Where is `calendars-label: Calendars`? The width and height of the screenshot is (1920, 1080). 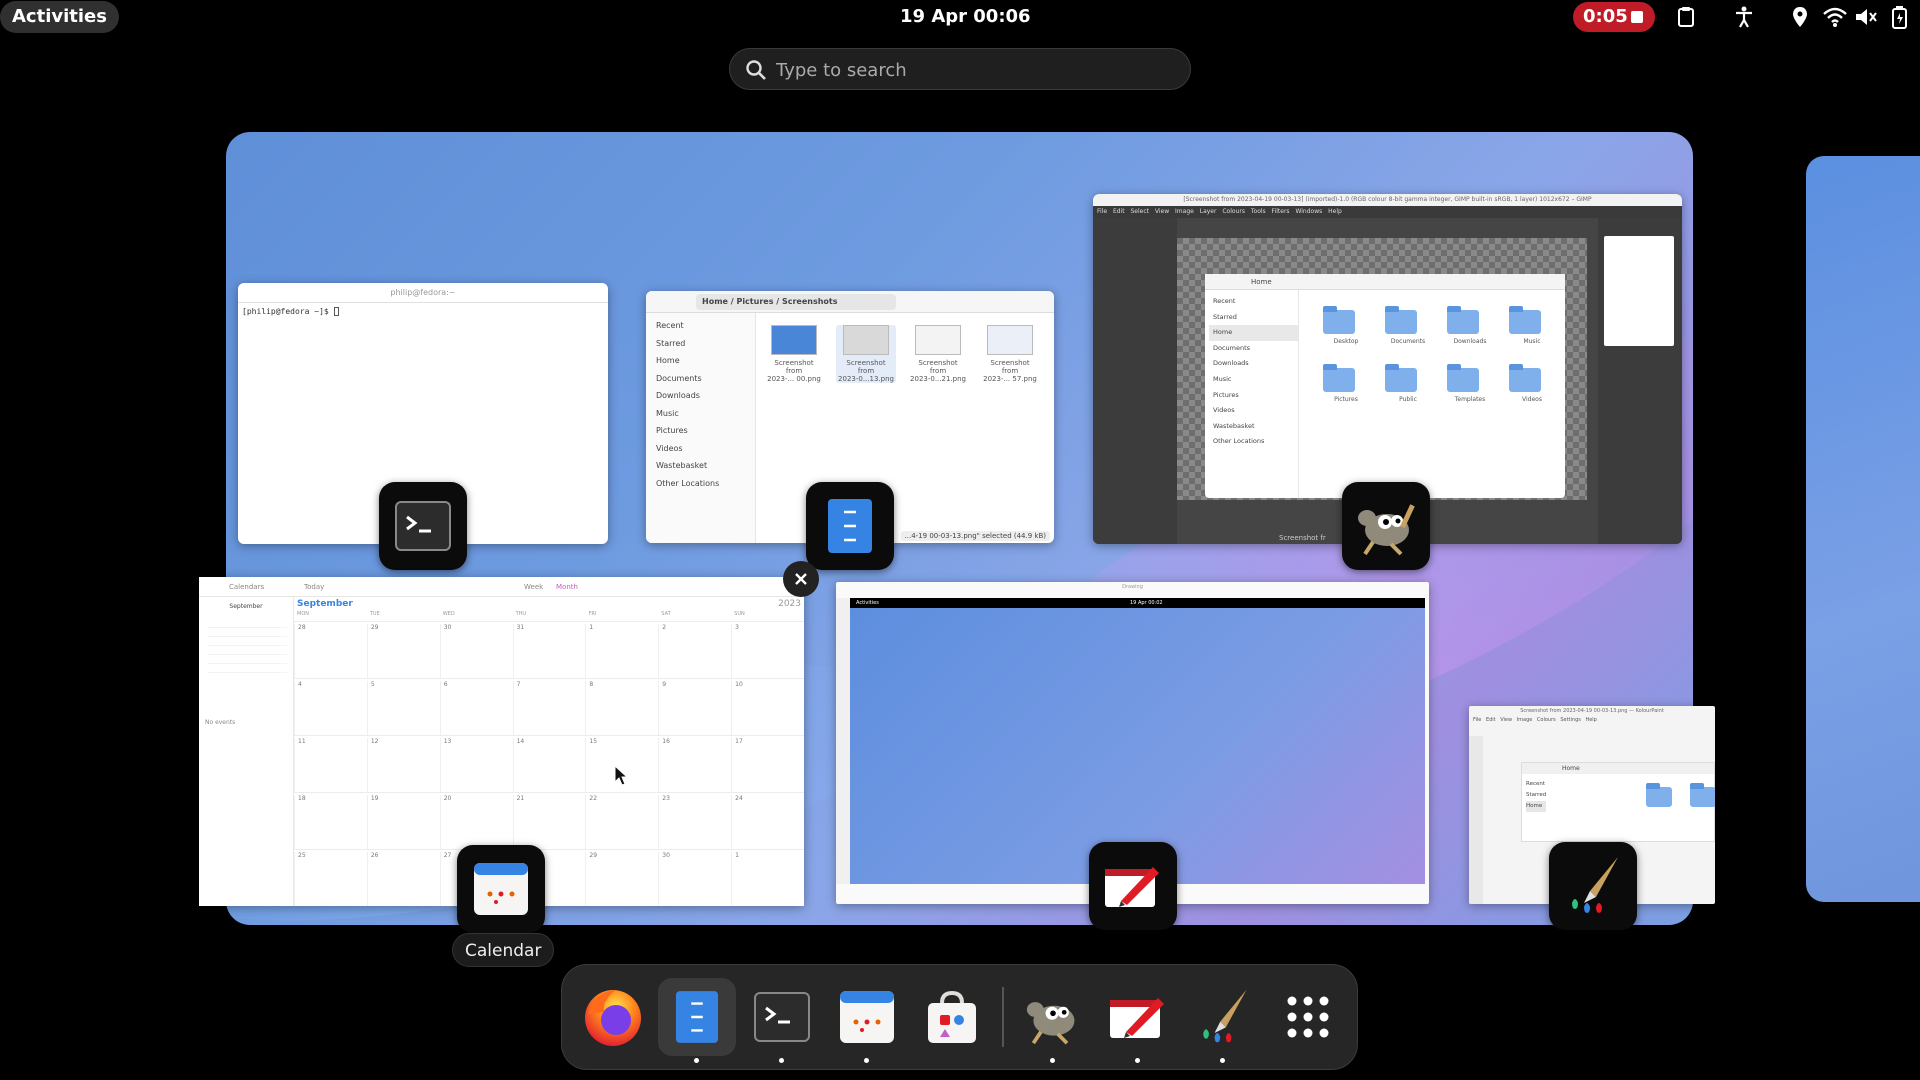 calendars-label: Calendars is located at coordinates (246, 587).